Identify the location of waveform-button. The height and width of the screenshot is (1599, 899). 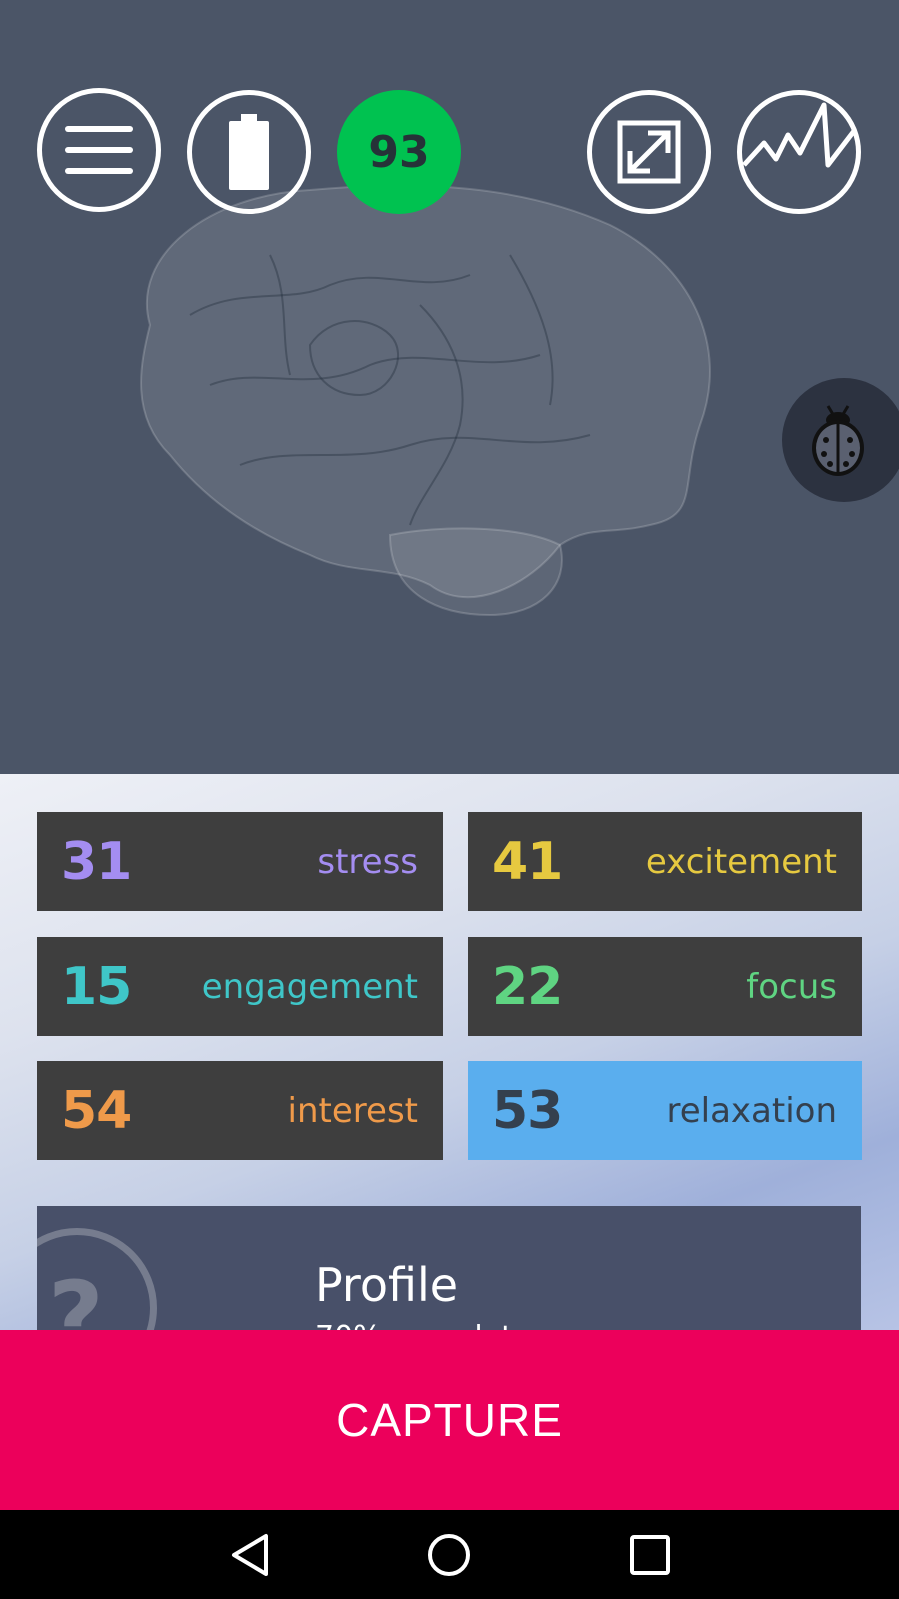
(799, 152).